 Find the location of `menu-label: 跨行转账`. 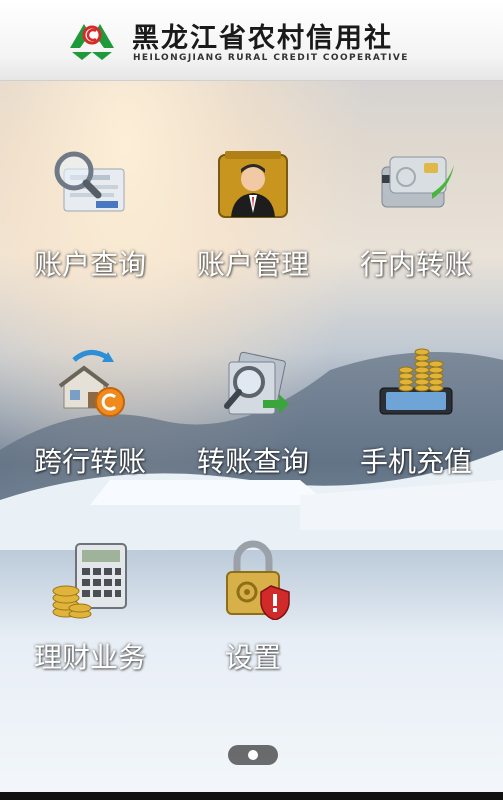

menu-label: 跨行转账 is located at coordinates (89, 461).